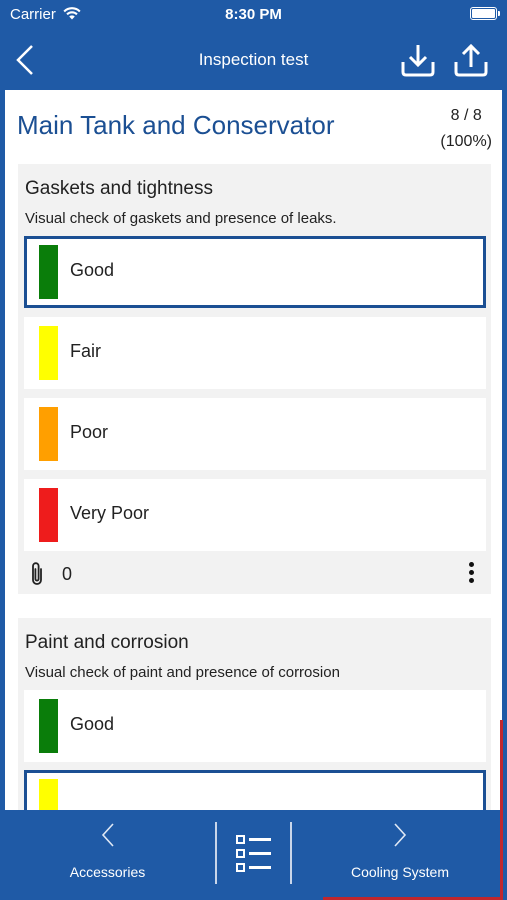 The width and height of the screenshot is (507, 900). Describe the element at coordinates (255, 515) in the screenshot. I see `rating-option-very-poor: Very Poor` at that location.